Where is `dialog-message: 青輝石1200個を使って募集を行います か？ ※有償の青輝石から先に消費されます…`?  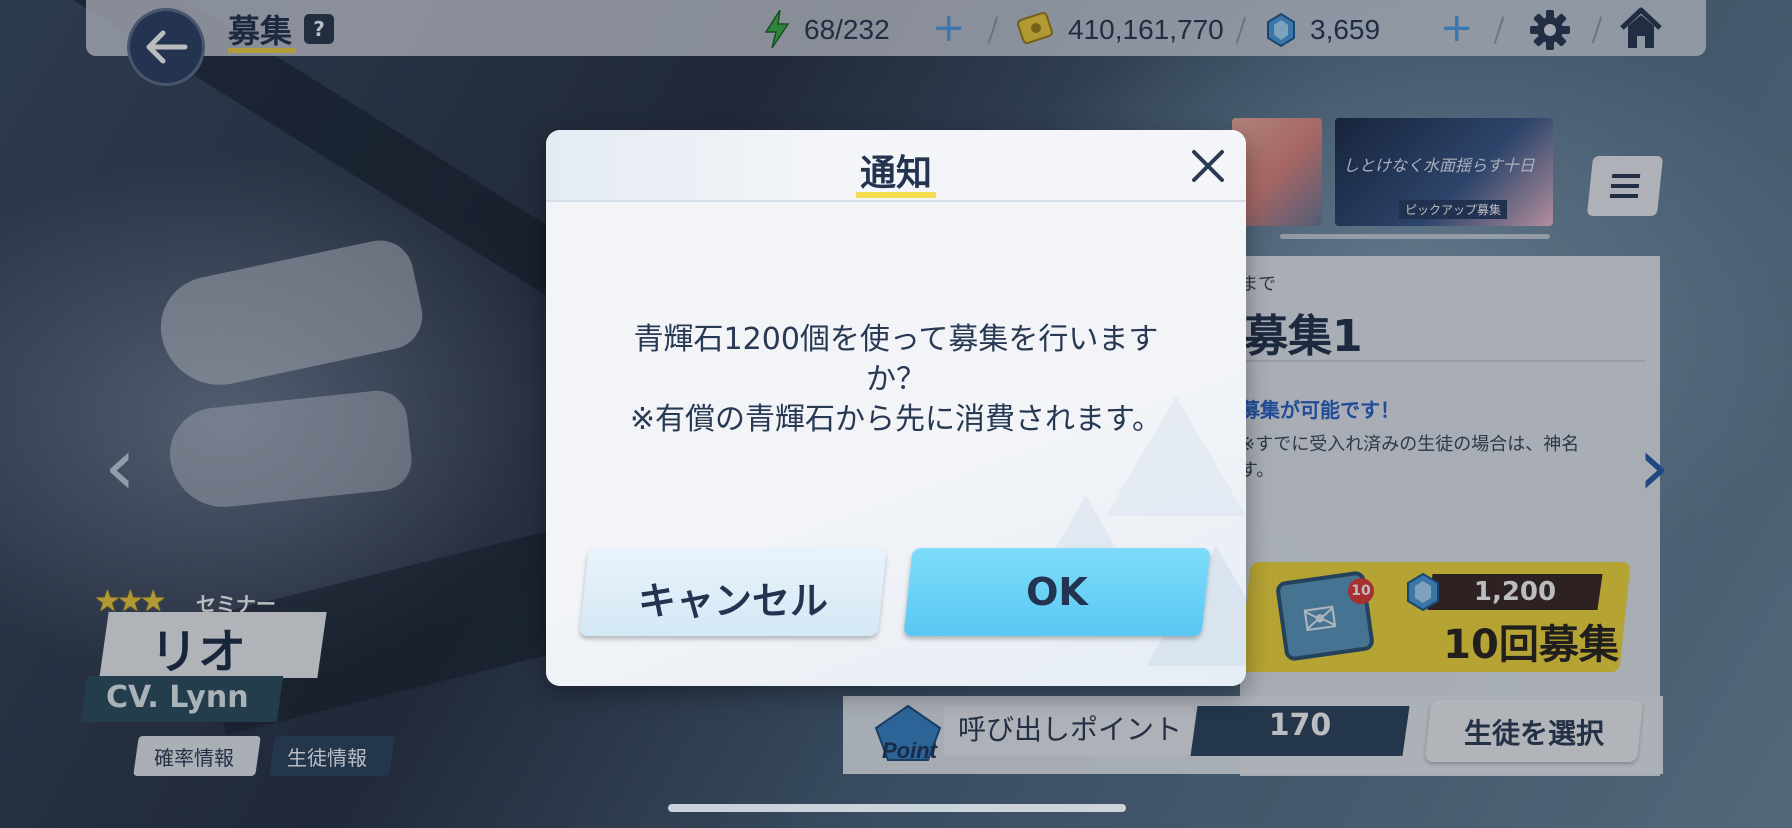
dialog-message: 青輝石1200個を使って募集を行います か？ ※有償の青輝石から先に消費されます… is located at coordinates (896, 380).